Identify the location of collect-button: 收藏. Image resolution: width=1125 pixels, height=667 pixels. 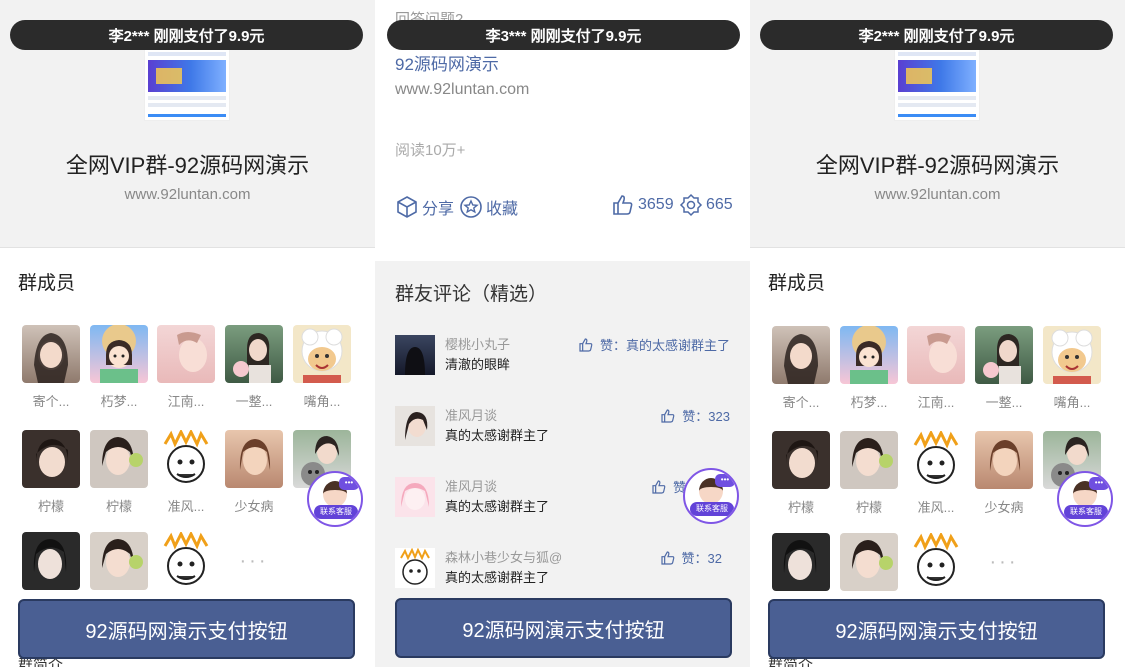
(488, 207).